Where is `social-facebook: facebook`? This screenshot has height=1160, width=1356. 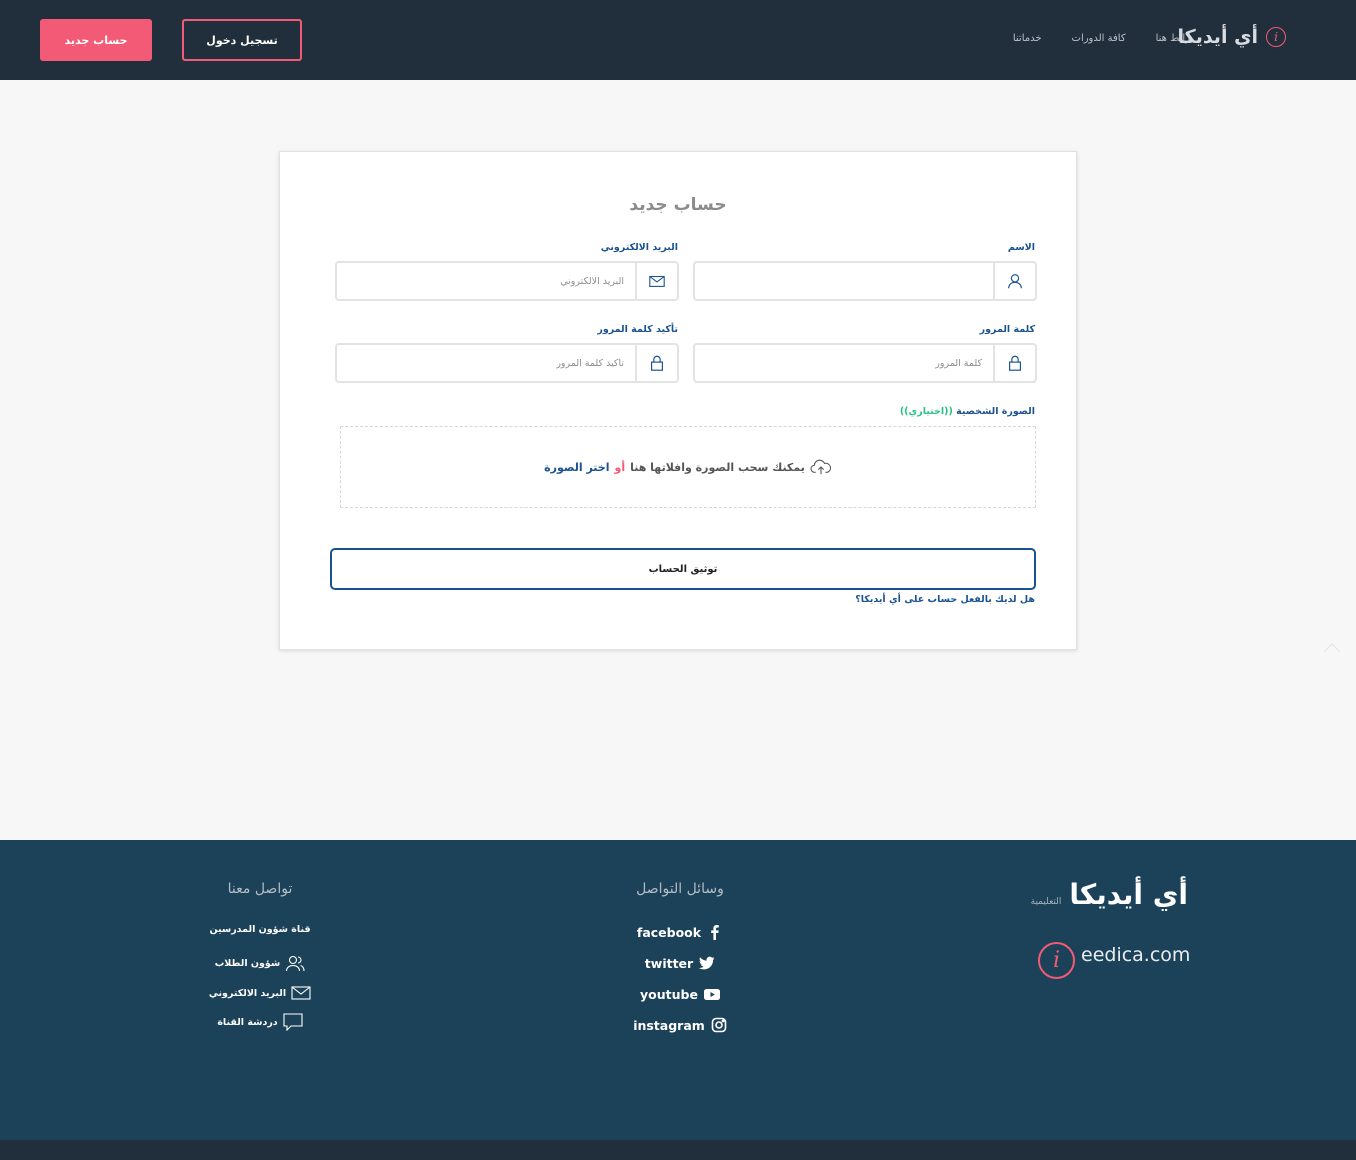 social-facebook: facebook is located at coordinates (680, 932).